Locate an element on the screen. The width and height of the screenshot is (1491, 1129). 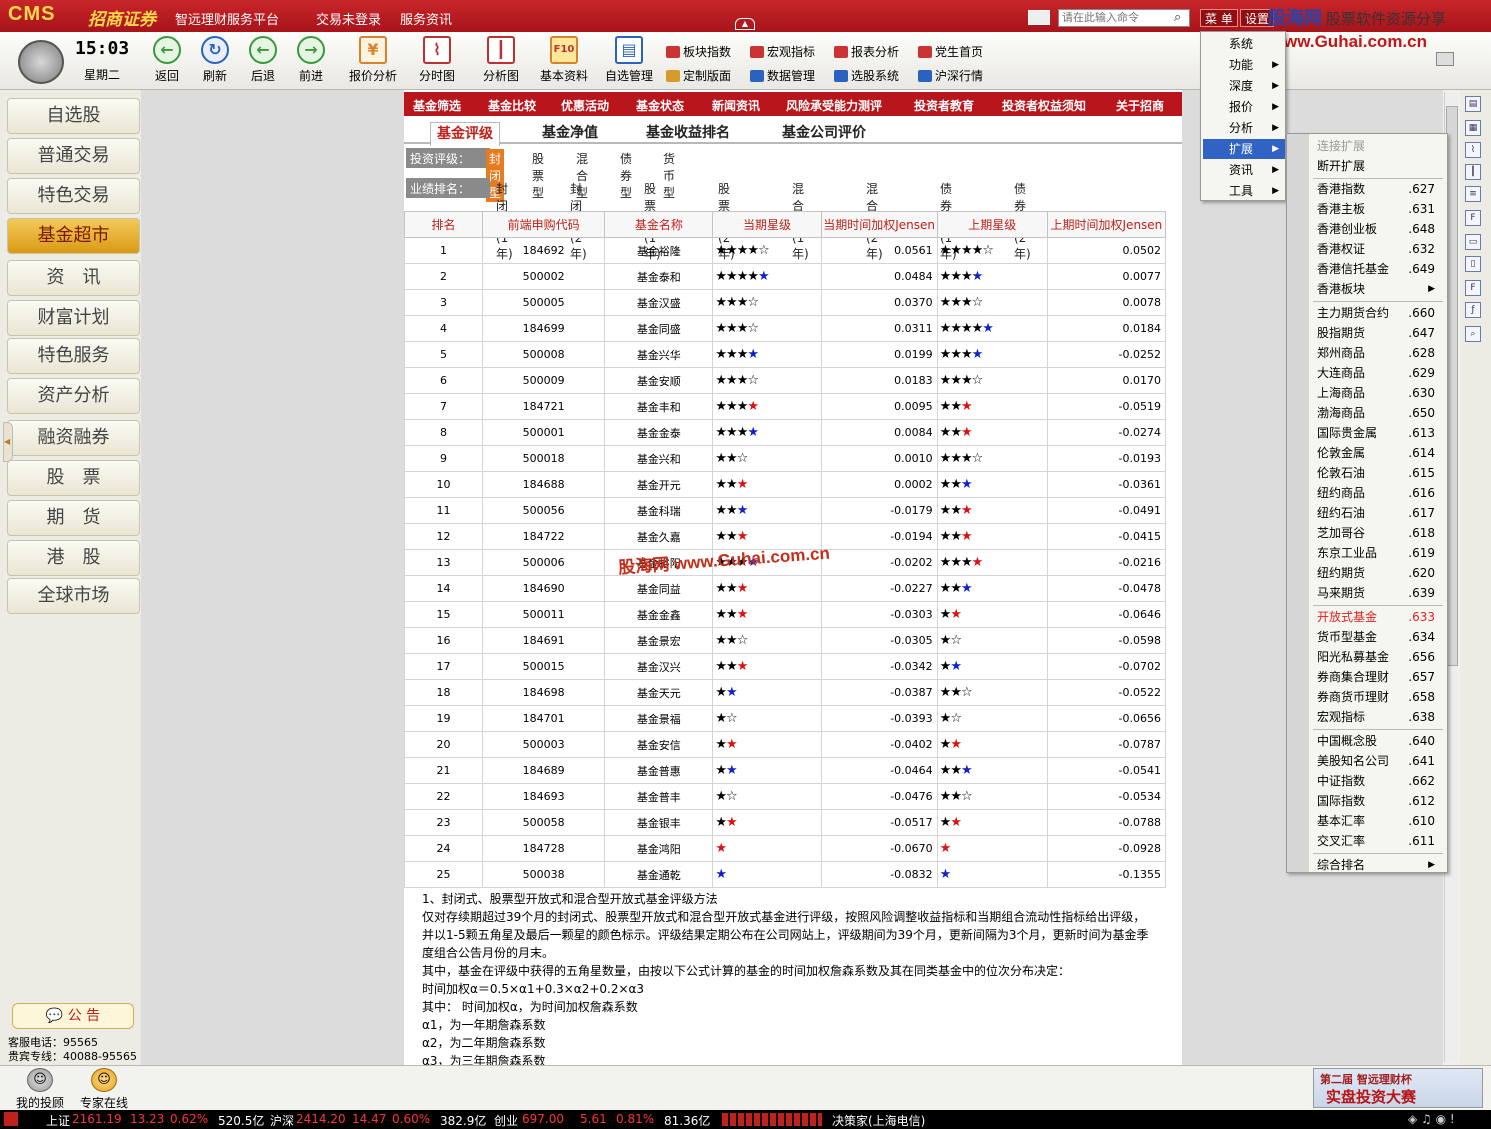
table-row: 3 500005 基金汉盛 ★★★☆ 0.0370 ★★★☆ 0.0078 is located at coordinates (785, 302).